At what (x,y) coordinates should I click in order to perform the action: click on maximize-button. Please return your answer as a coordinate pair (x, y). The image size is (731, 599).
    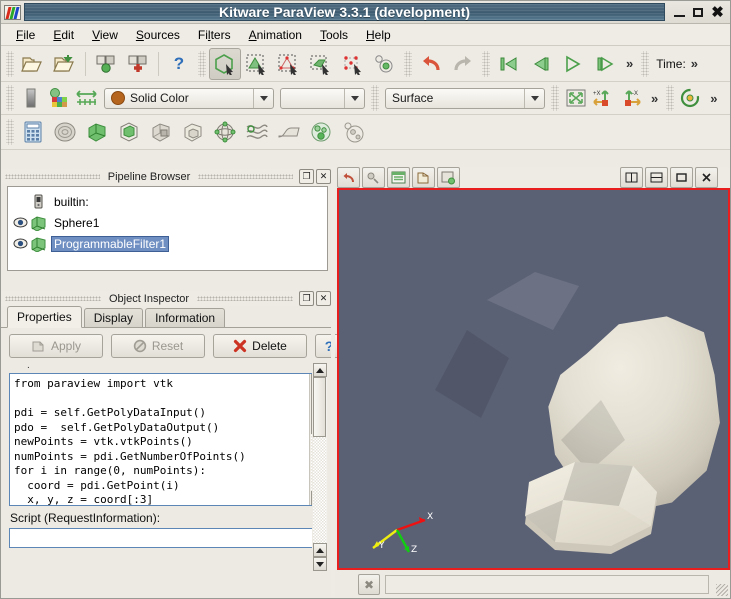
    Looking at the image, I should click on (698, 12).